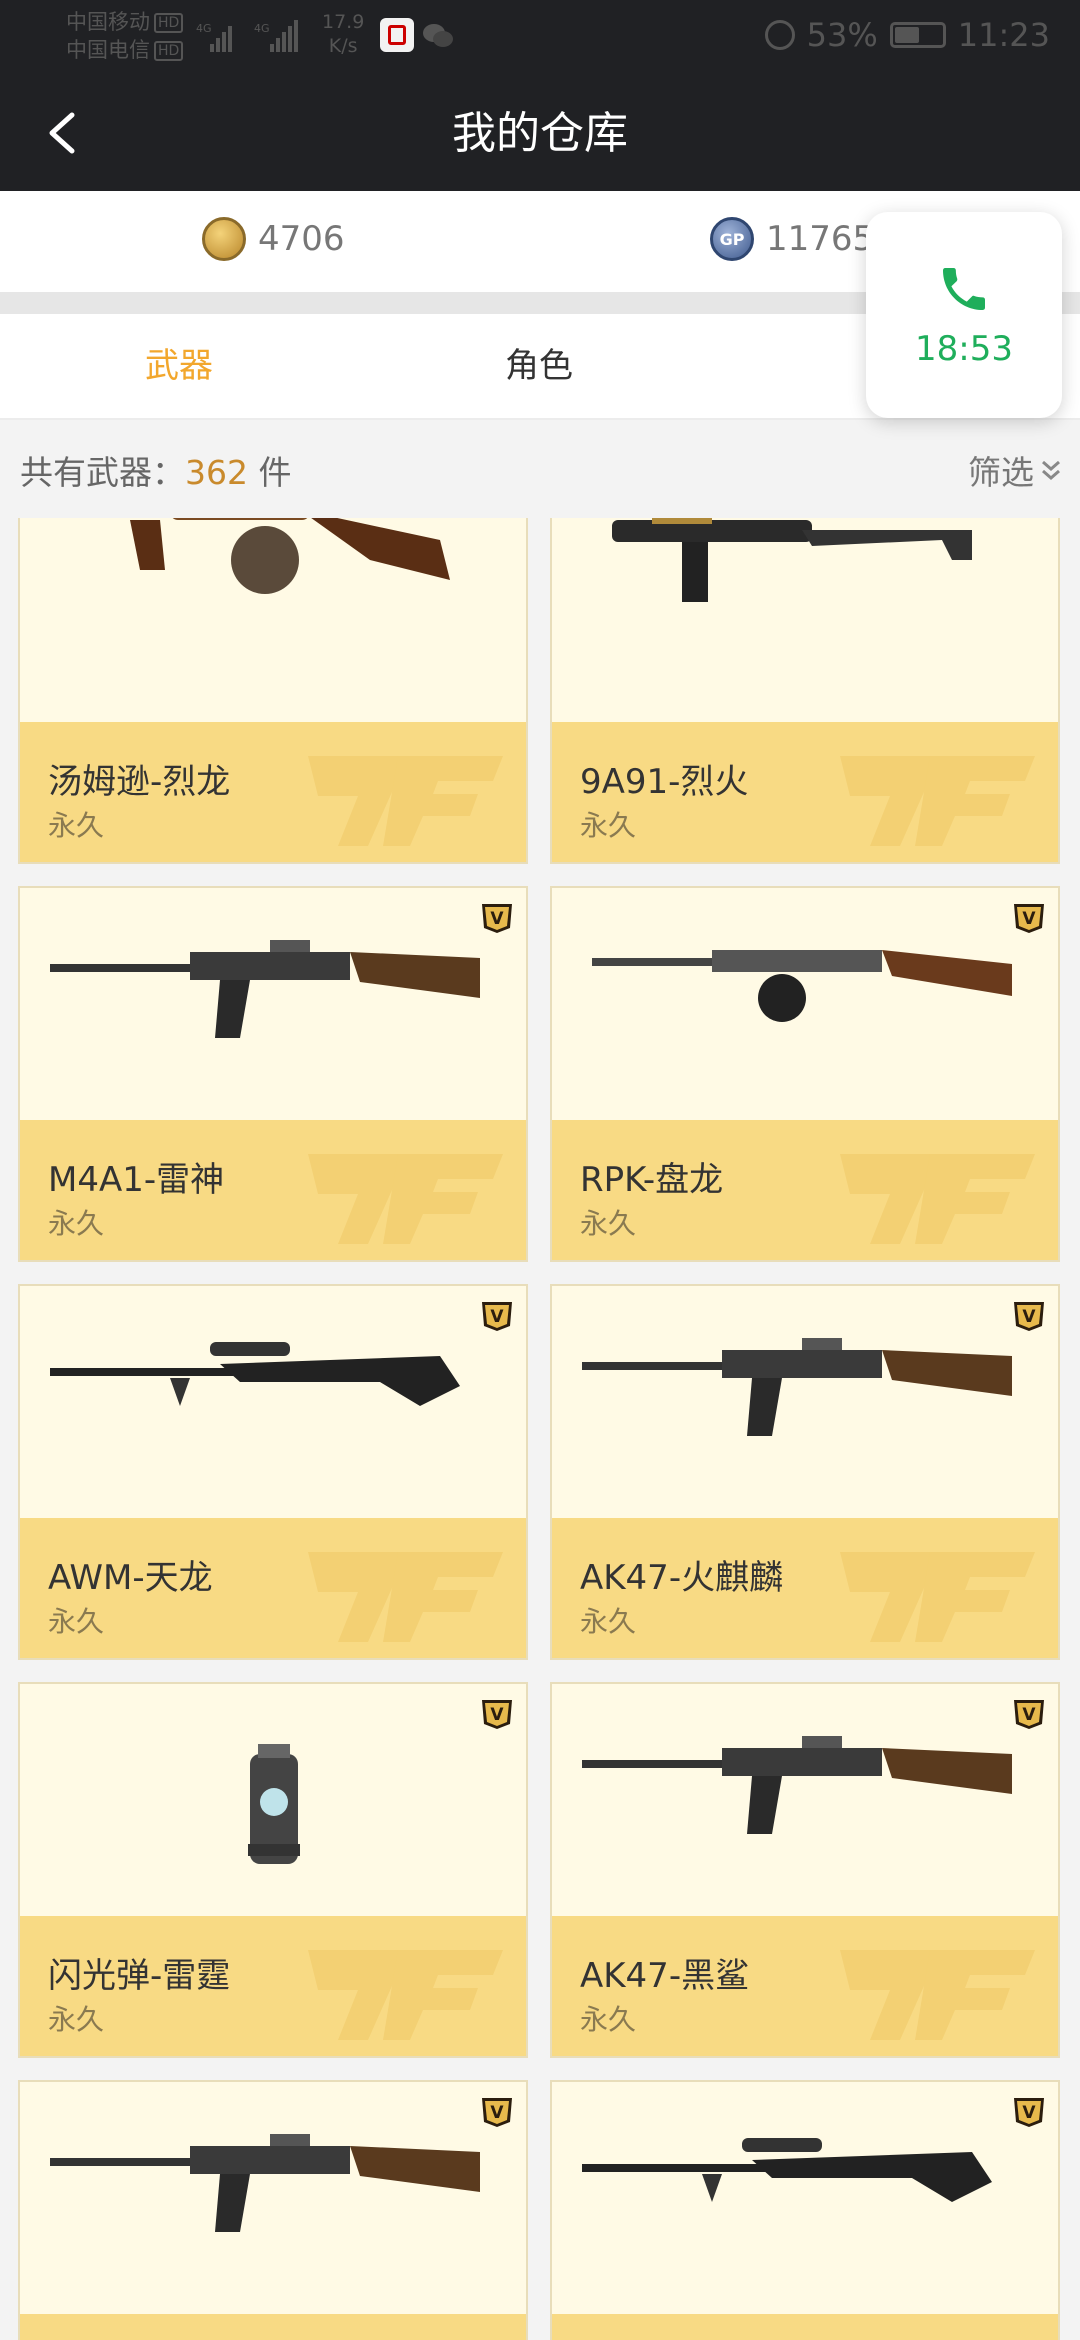  Describe the element at coordinates (108, 50) in the screenshot. I see `carrier-2: 中国电信` at that location.